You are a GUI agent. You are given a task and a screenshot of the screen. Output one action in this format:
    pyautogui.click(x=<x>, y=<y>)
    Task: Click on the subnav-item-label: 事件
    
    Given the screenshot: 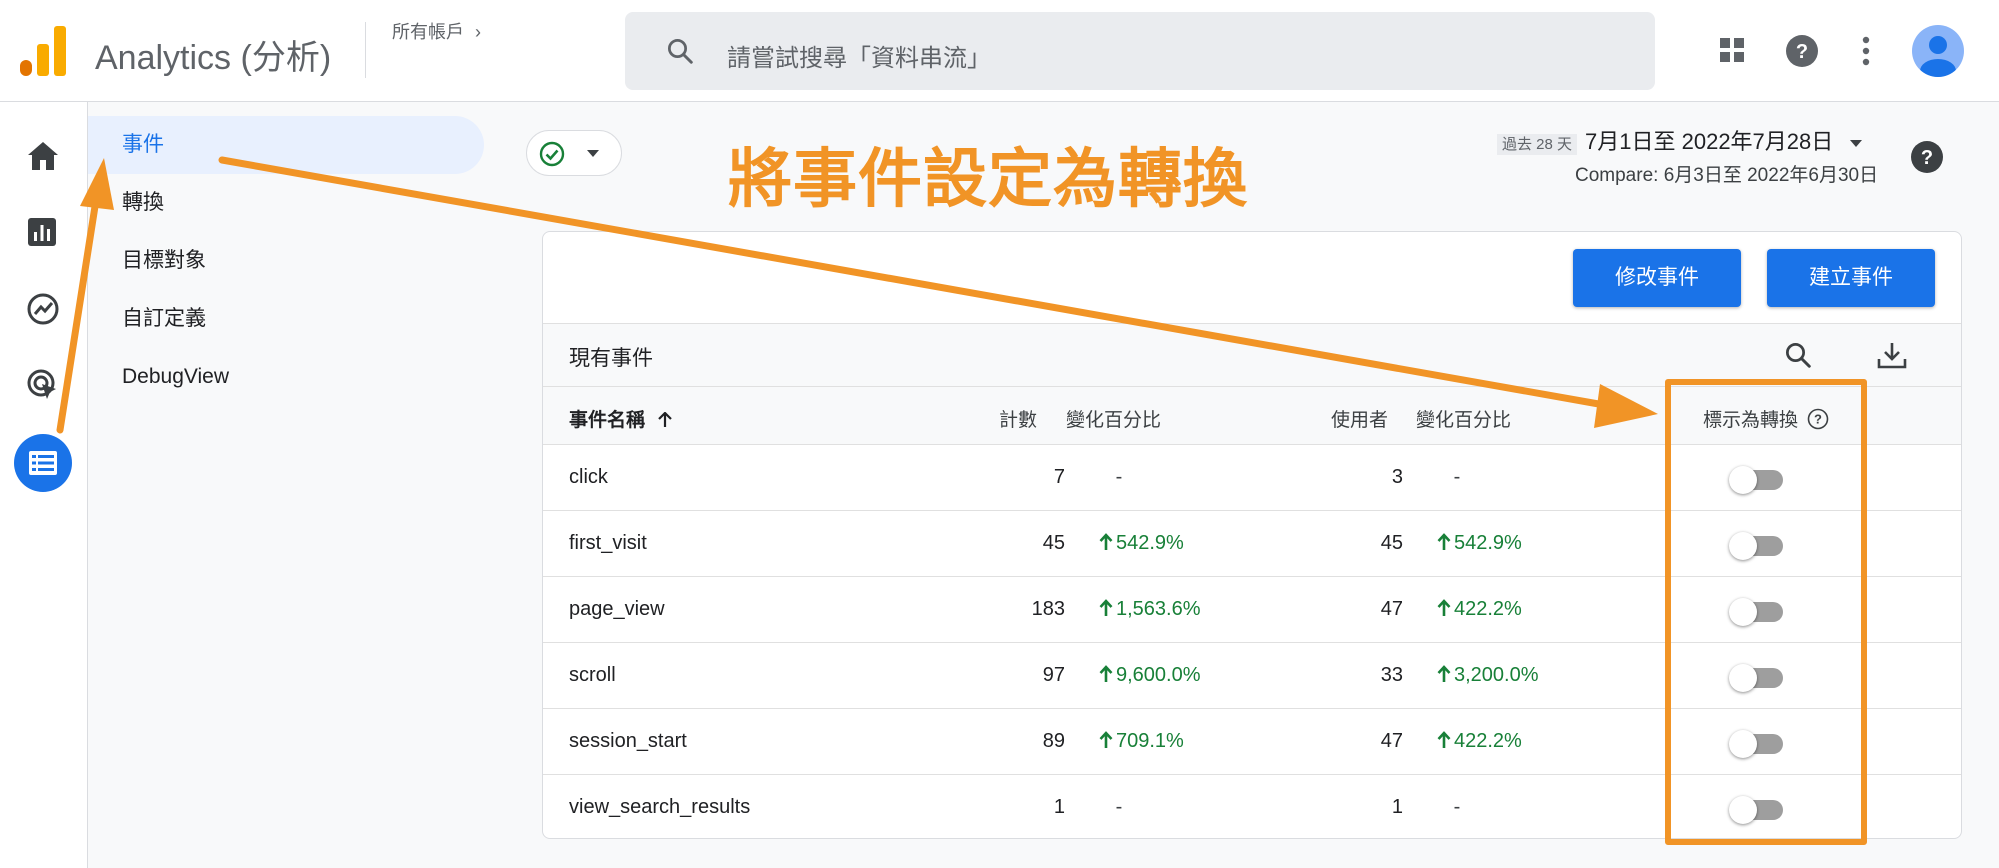 What is the action you would take?
    pyautogui.click(x=143, y=144)
    